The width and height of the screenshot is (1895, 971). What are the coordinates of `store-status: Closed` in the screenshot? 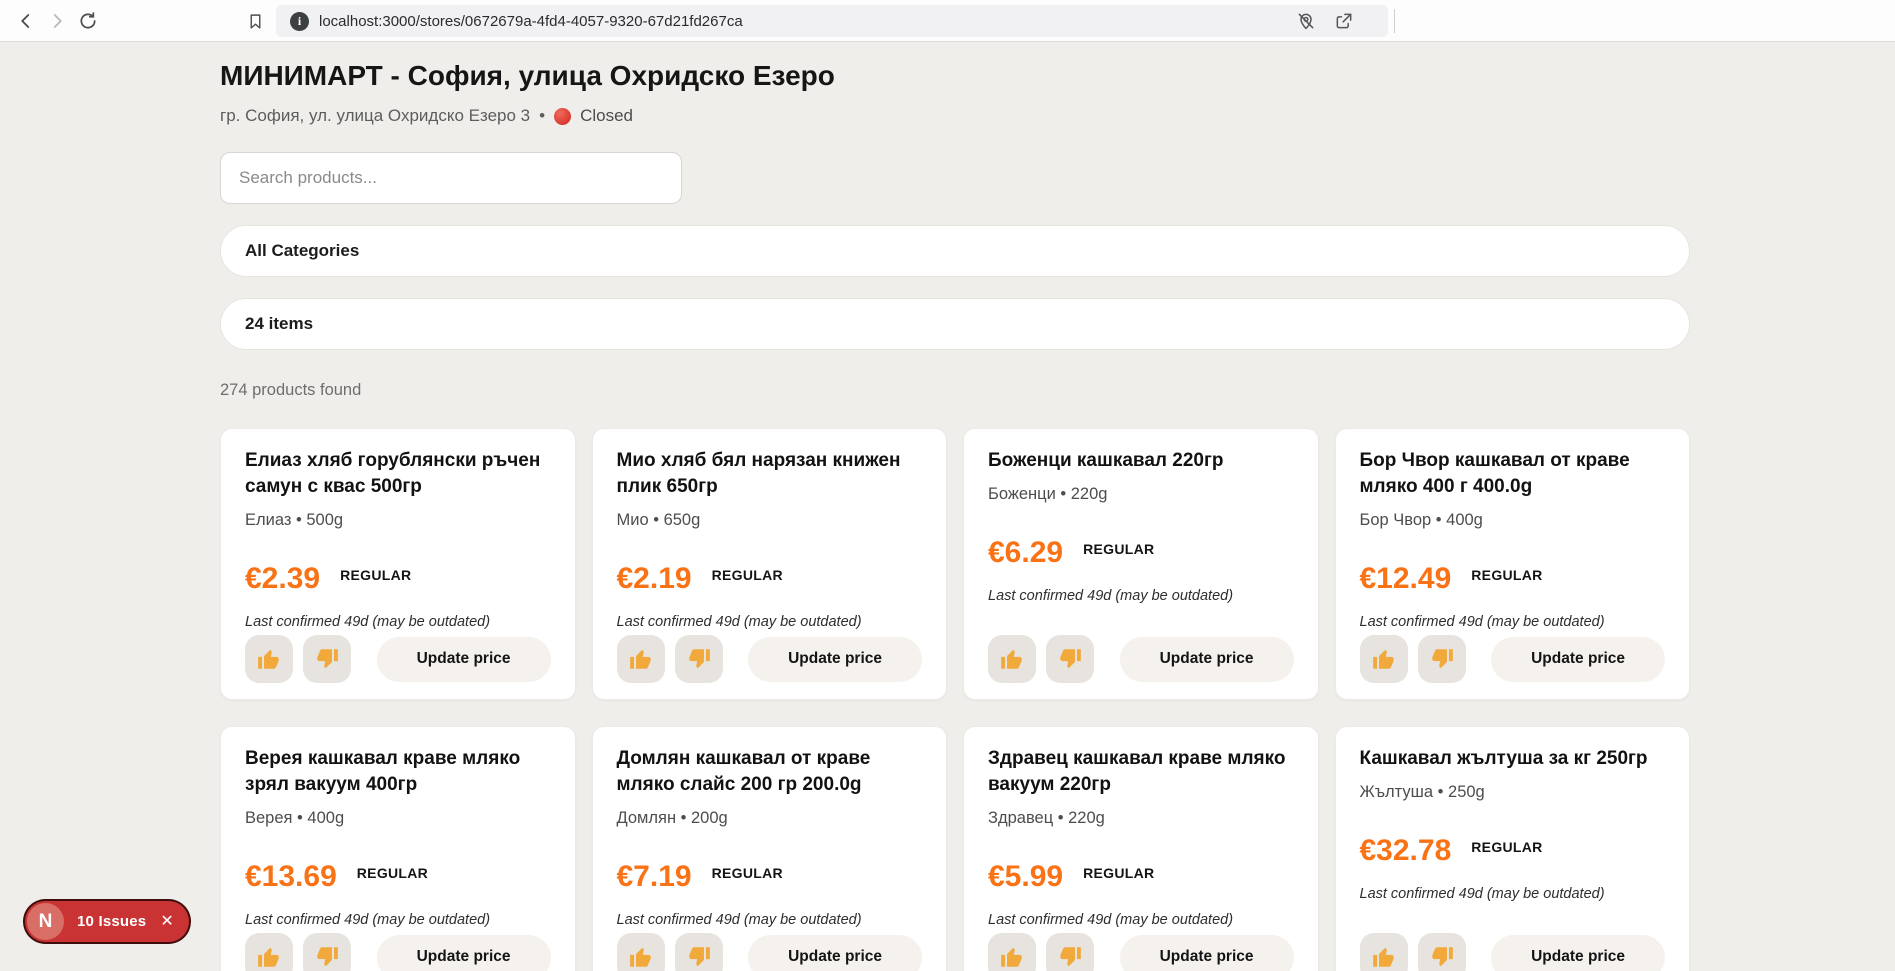 It's located at (606, 115).